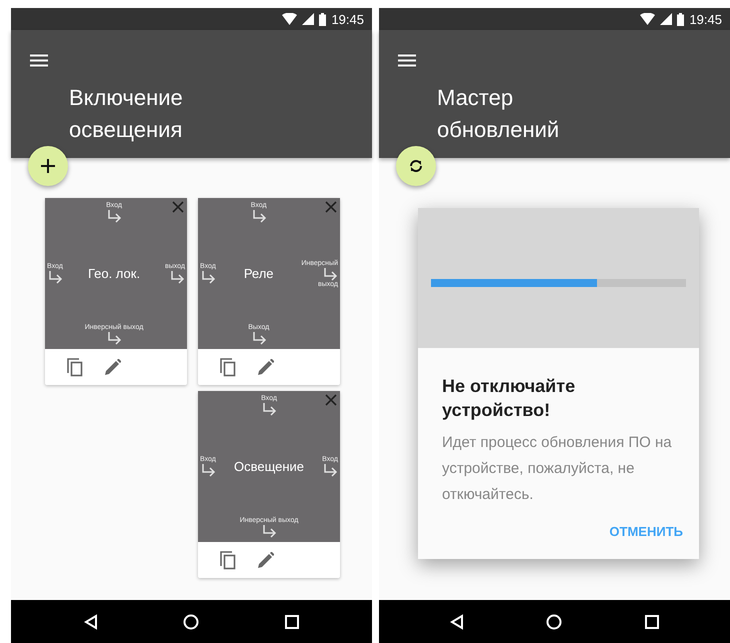  Describe the element at coordinates (557, 469) in the screenshot. I see `dialog-message: Идет процесс обновления ПО на устройстве, пожалуйста, не откючайтесь.` at that location.